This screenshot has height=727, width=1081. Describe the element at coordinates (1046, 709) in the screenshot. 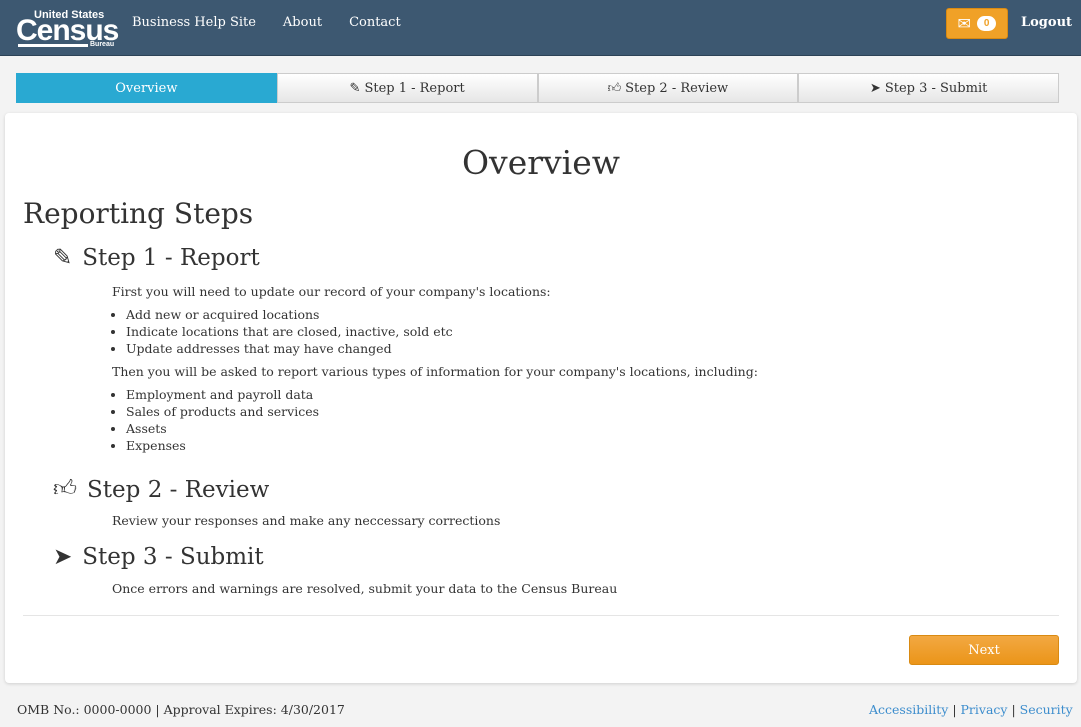

I see `security-link: Security` at that location.